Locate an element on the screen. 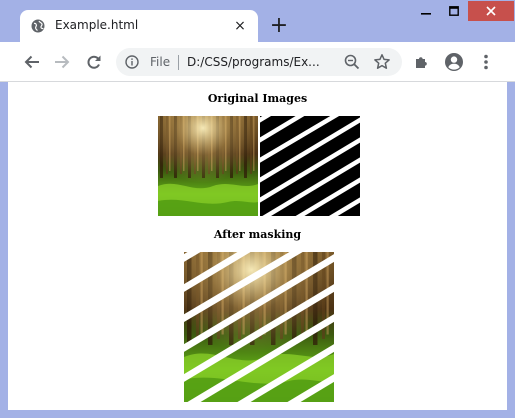  back-arrow-icon is located at coordinates (31, 62).